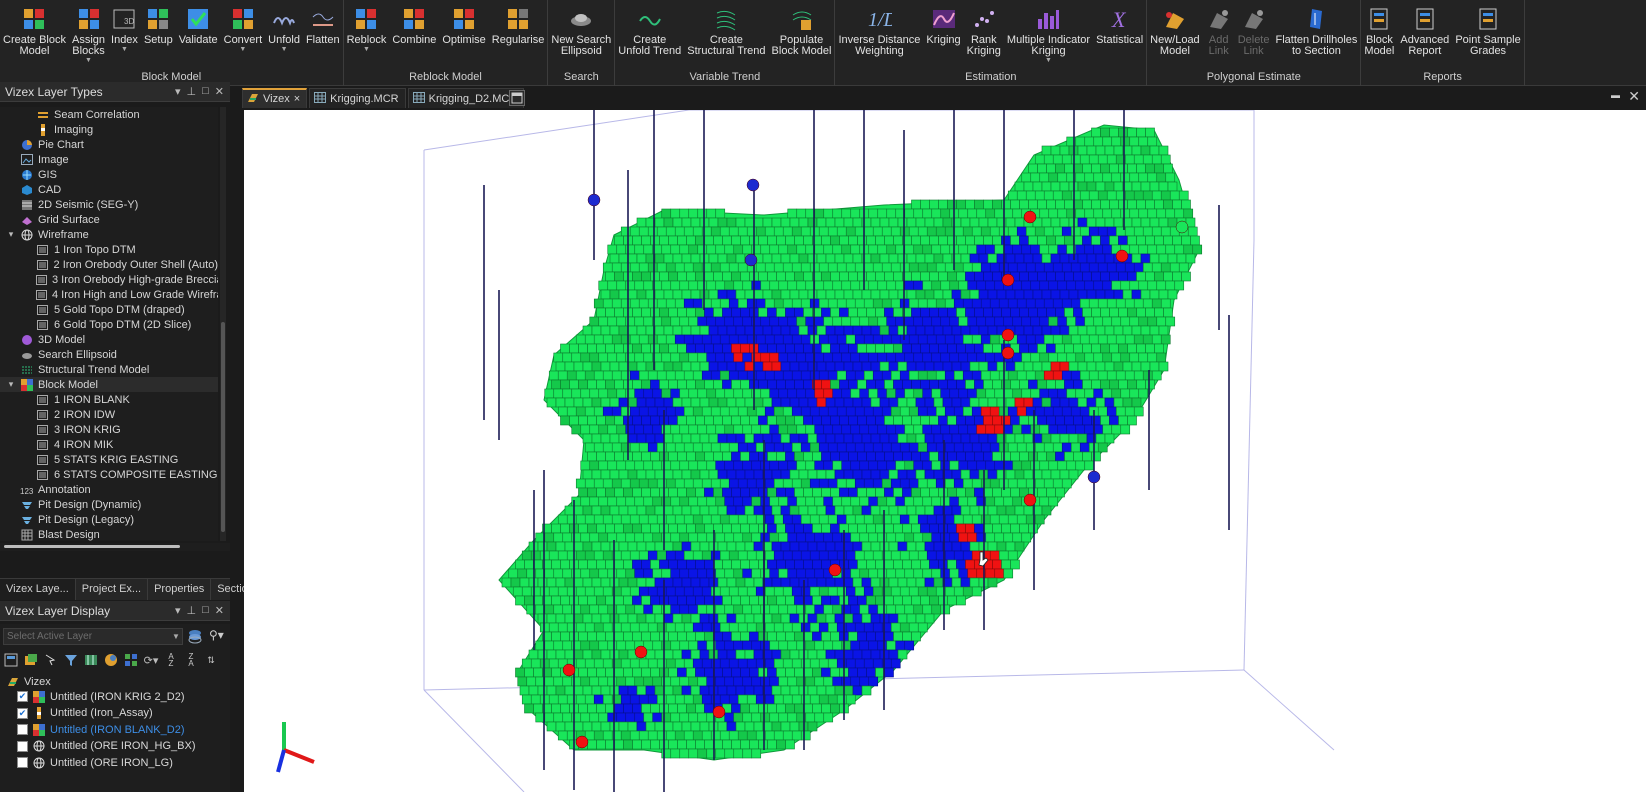 The image size is (1646, 792). I want to click on tree-item: 3 Iron Orebody High-grade Breccia (A, so click(109, 279).